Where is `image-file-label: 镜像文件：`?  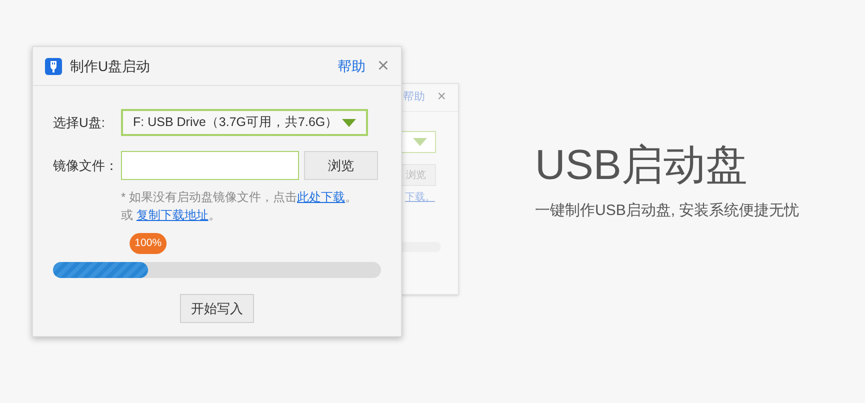 image-file-label: 镜像文件： is located at coordinates (86, 165).